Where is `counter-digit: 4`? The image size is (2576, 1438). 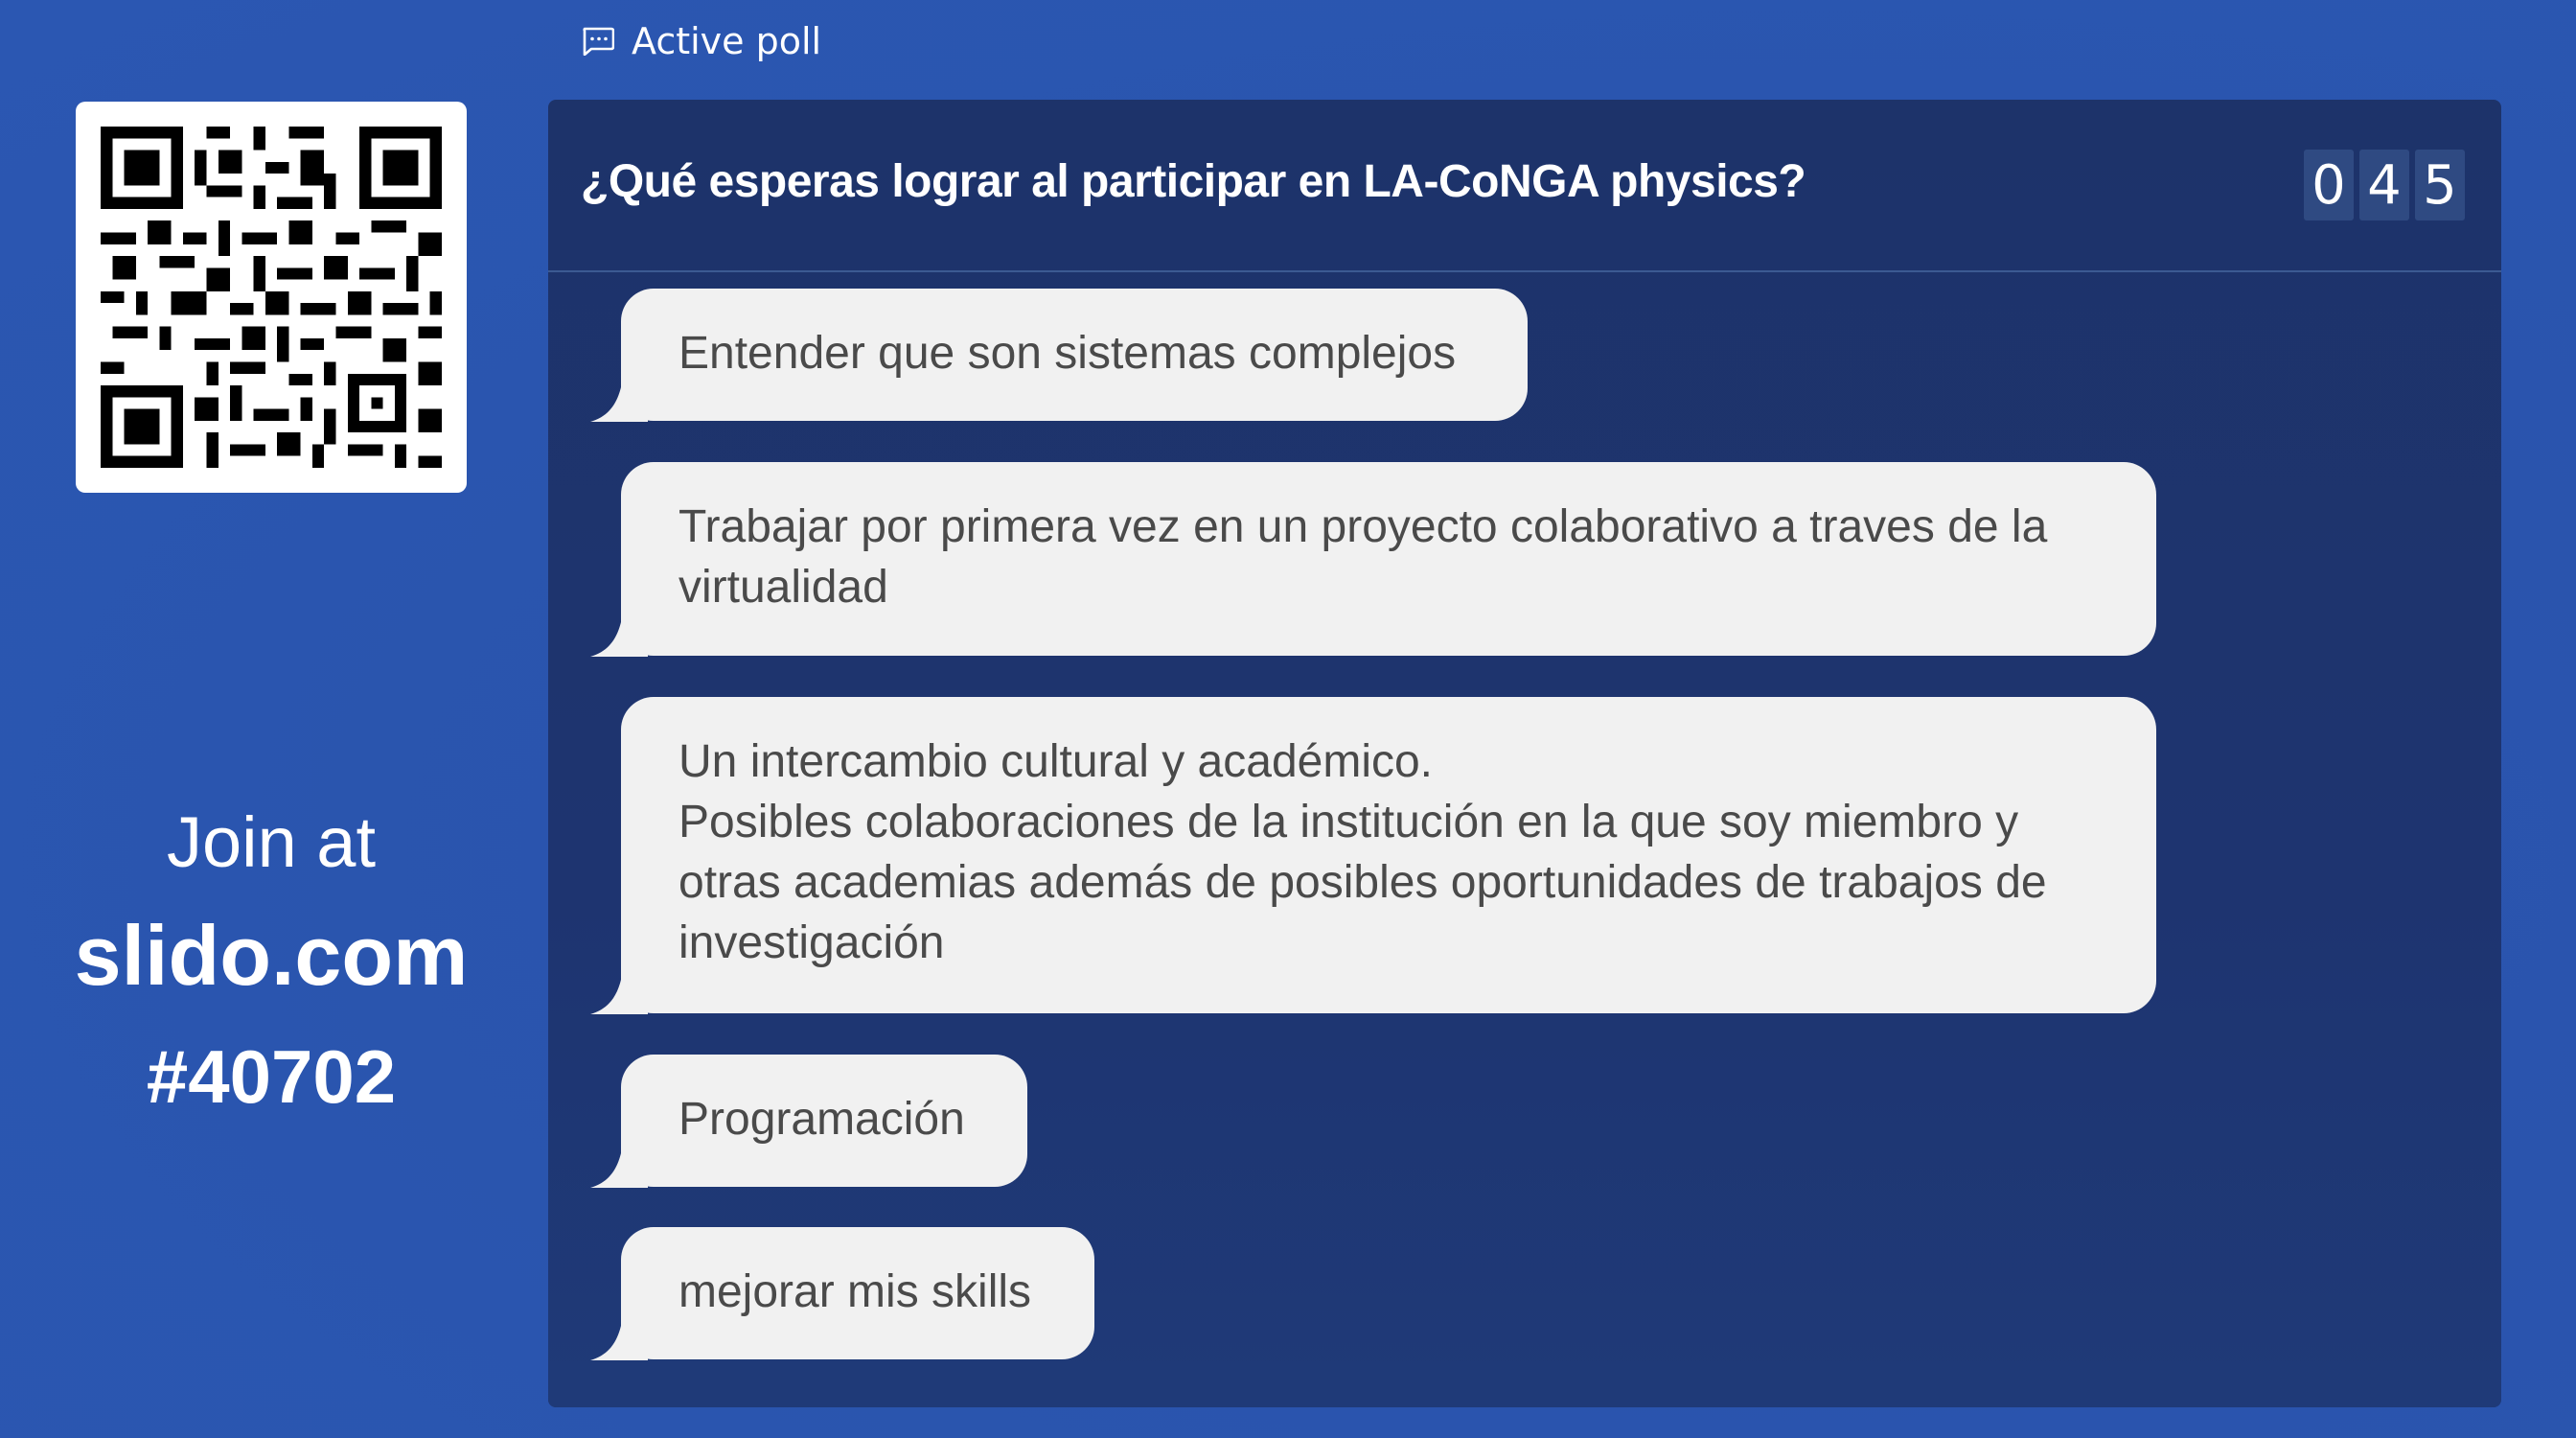 counter-digit: 4 is located at coordinates (2384, 185).